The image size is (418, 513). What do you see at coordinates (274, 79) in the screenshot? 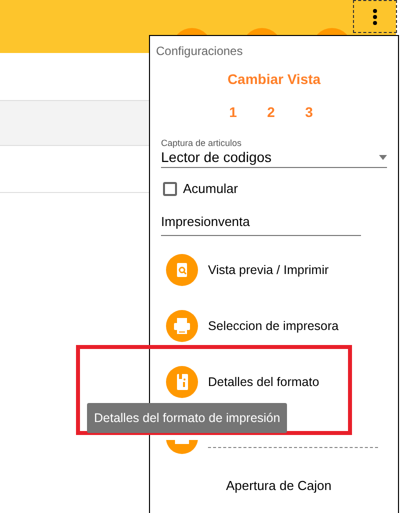
I see `section-heading: Cambiar Vista` at bounding box center [274, 79].